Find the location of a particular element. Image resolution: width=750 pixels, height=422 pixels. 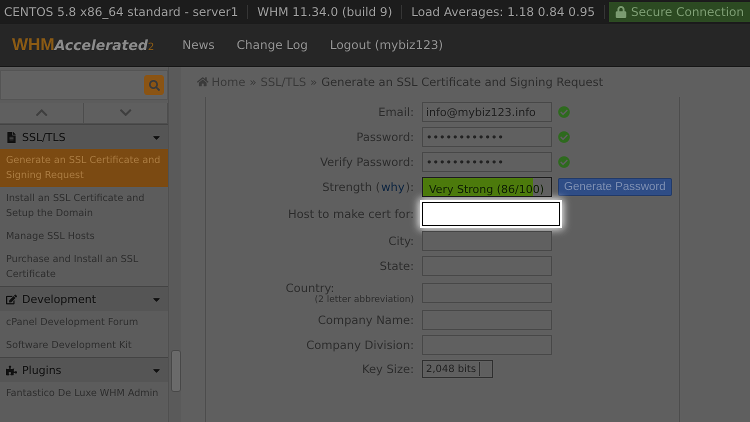

section-title: Development is located at coordinates (60, 299).